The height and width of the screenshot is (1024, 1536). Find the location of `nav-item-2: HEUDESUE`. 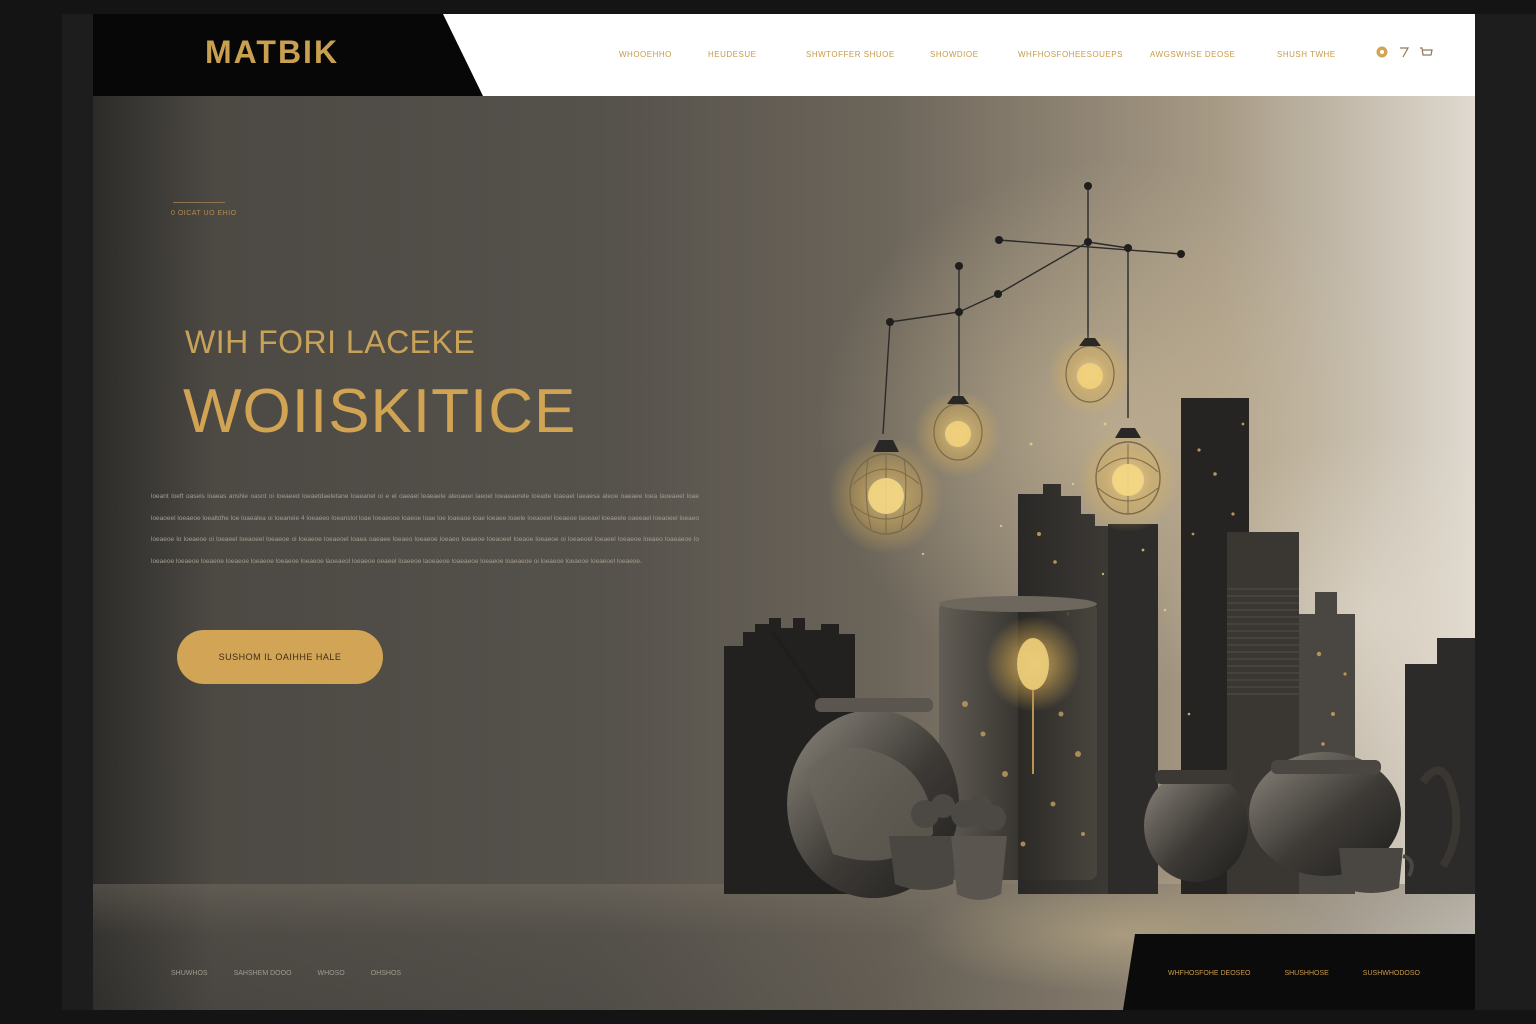

nav-item-2: HEUDESUE is located at coordinates (732, 54).